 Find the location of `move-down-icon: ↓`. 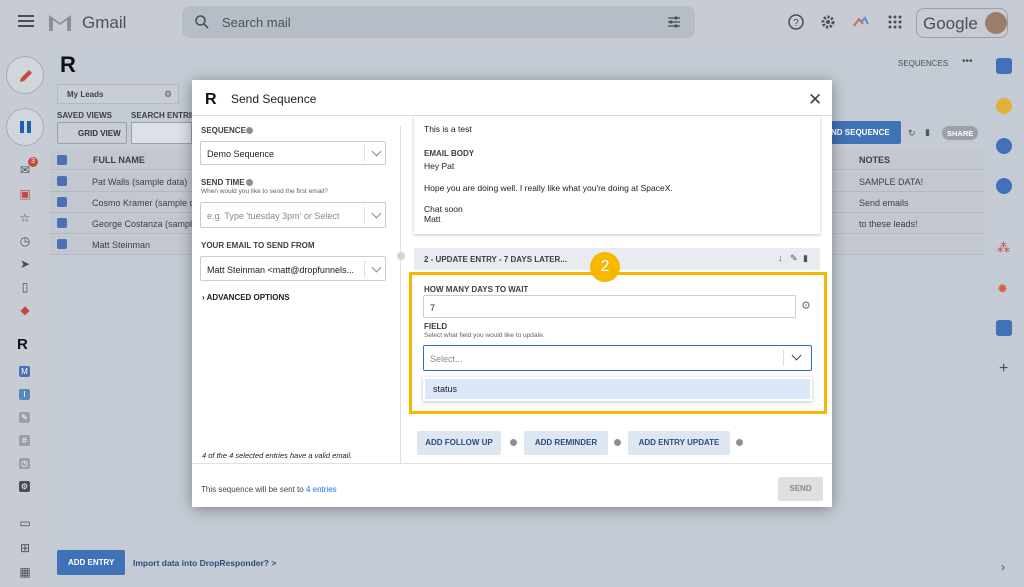

move-down-icon: ↓ is located at coordinates (780, 258).